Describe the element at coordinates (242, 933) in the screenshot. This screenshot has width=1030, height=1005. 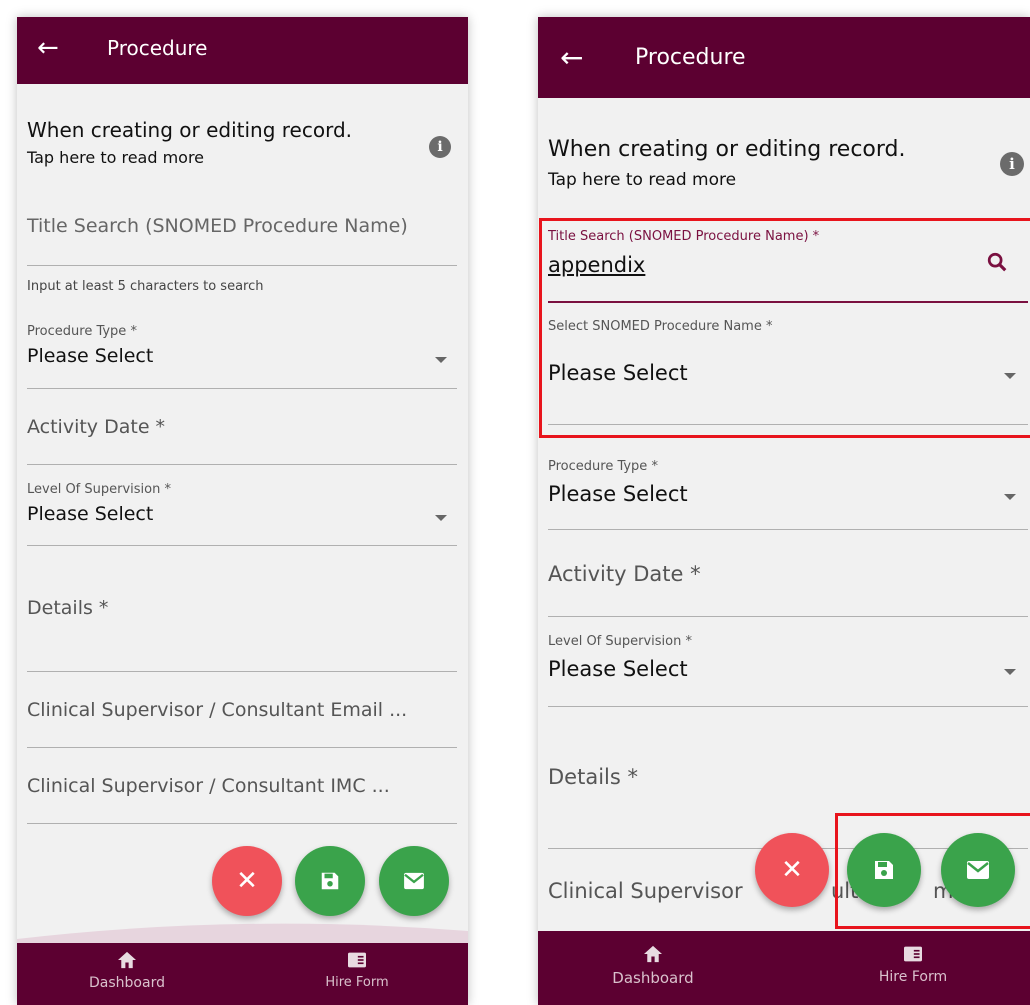
I see `decorative-wave` at that location.